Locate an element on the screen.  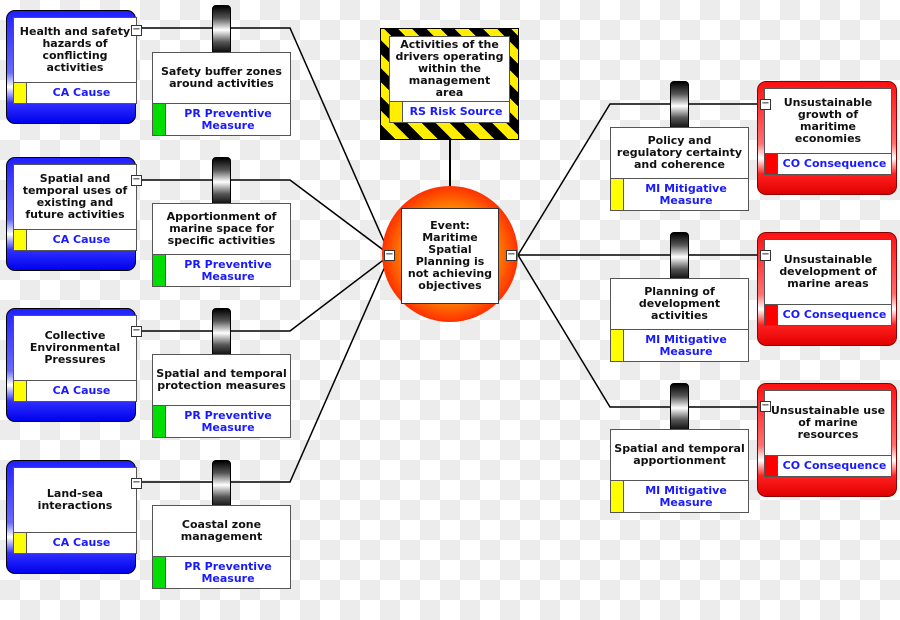
risk-source-swatch is located at coordinates (396, 112).